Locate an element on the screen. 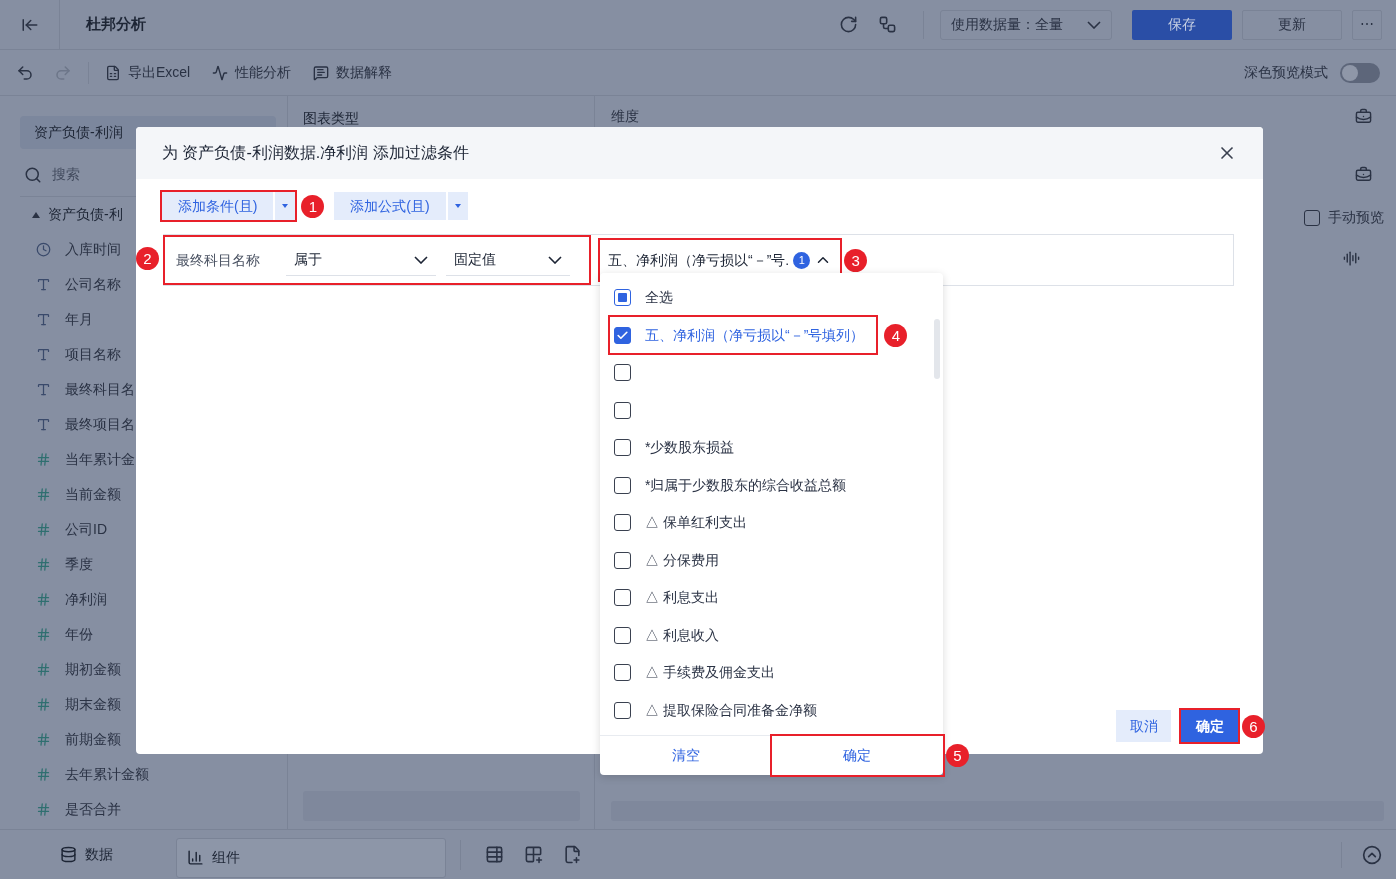 The height and width of the screenshot is (879, 1396). chart-type-label: 图表类型 is located at coordinates (331, 118).